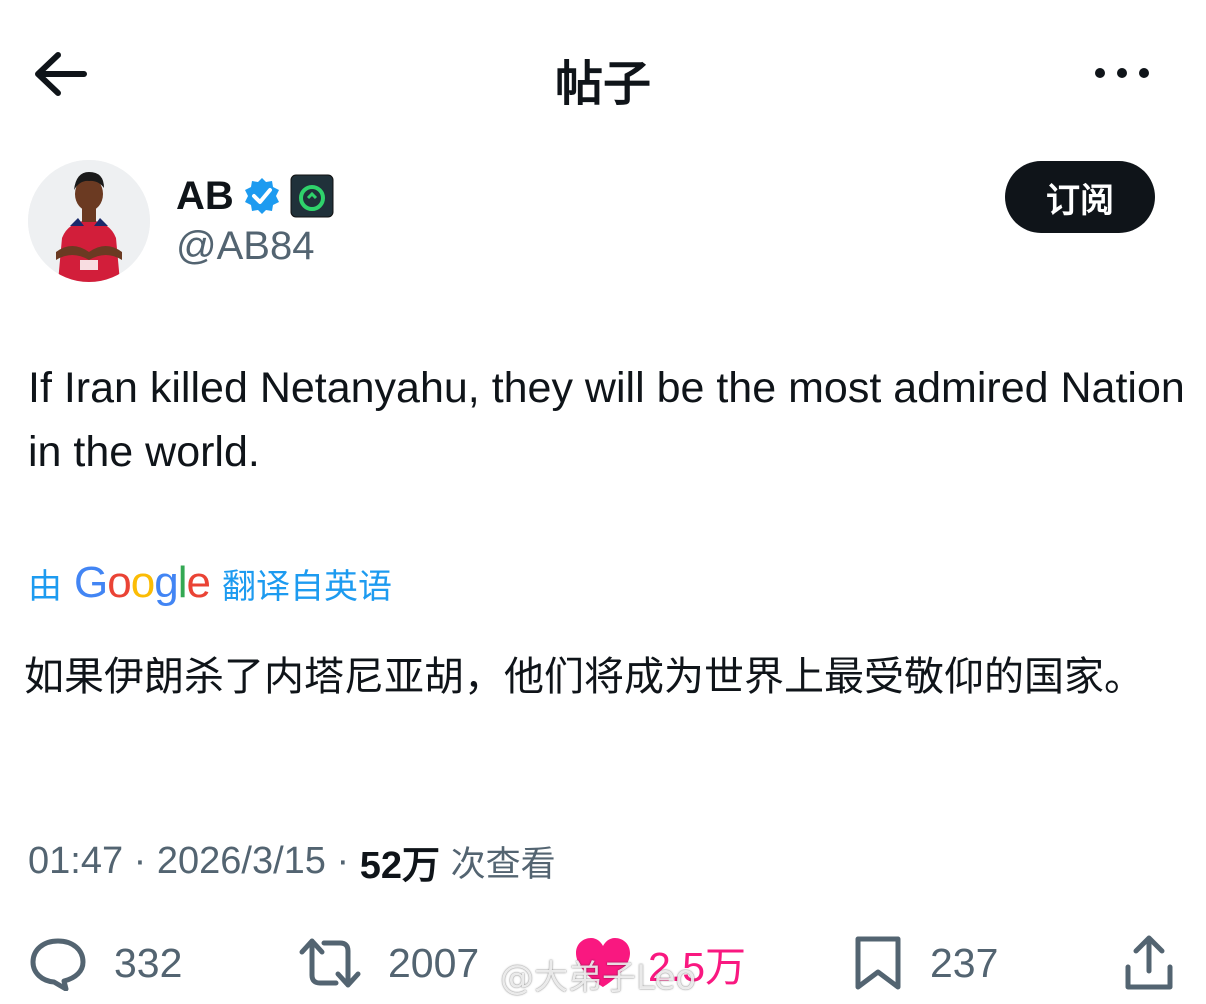 The height and width of the screenshot is (1004, 1206). What do you see at coordinates (602, 84) in the screenshot?
I see `page-title: 帖子` at bounding box center [602, 84].